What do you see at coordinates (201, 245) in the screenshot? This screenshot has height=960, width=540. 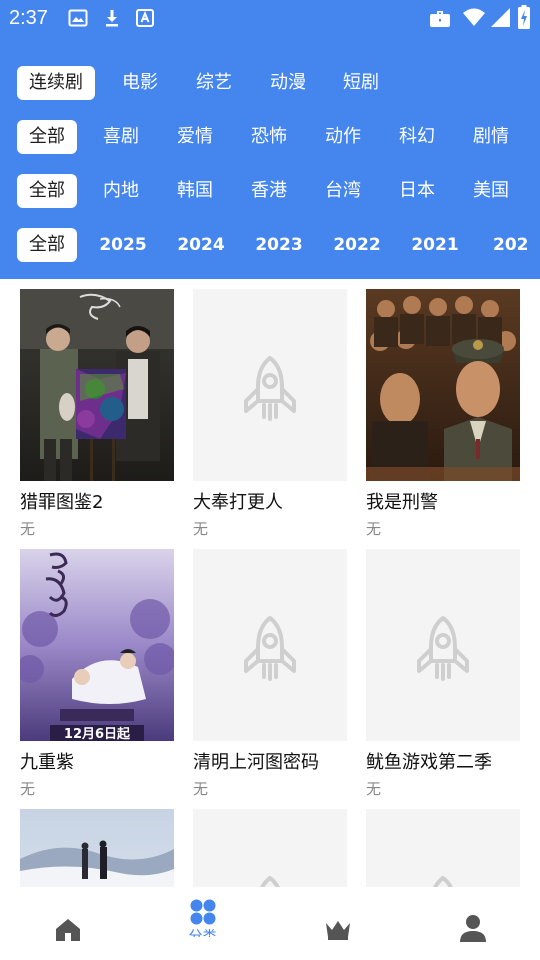 I see `year-chip-2024: 2024` at bounding box center [201, 245].